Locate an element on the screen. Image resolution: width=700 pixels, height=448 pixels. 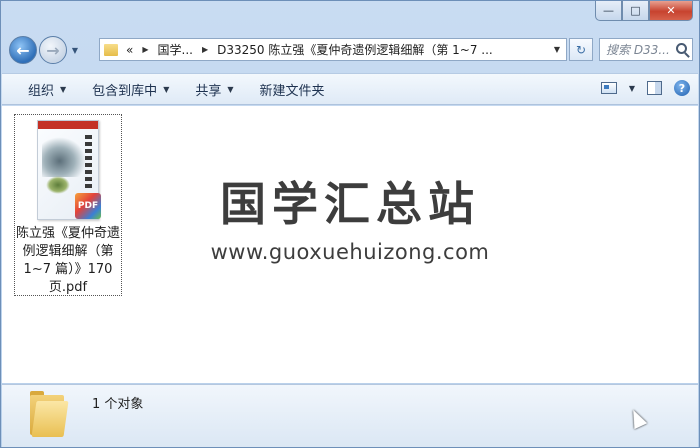
new-folder-button: 新建文件夹 is located at coordinates (292, 89).